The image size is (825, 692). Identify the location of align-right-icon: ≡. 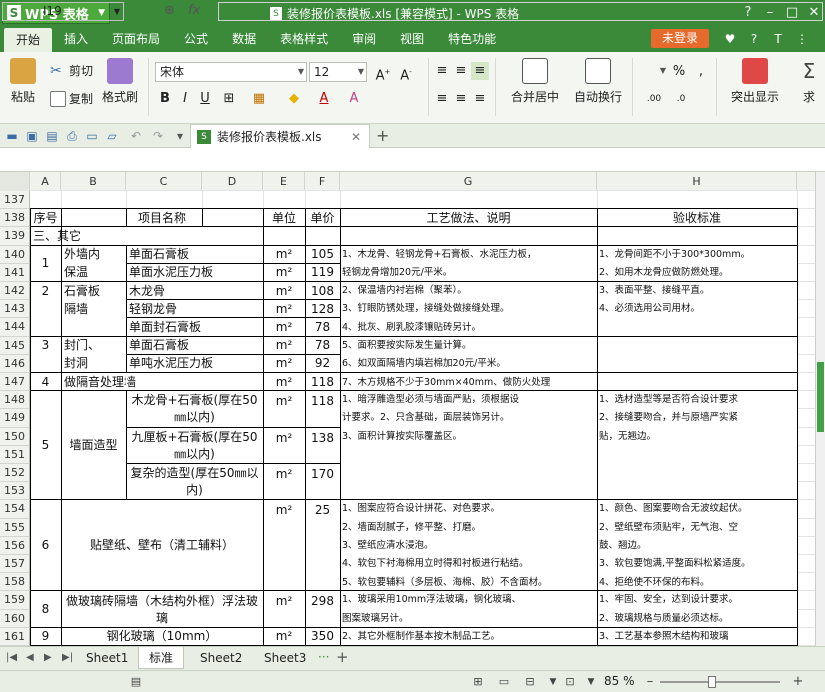
(480, 99).